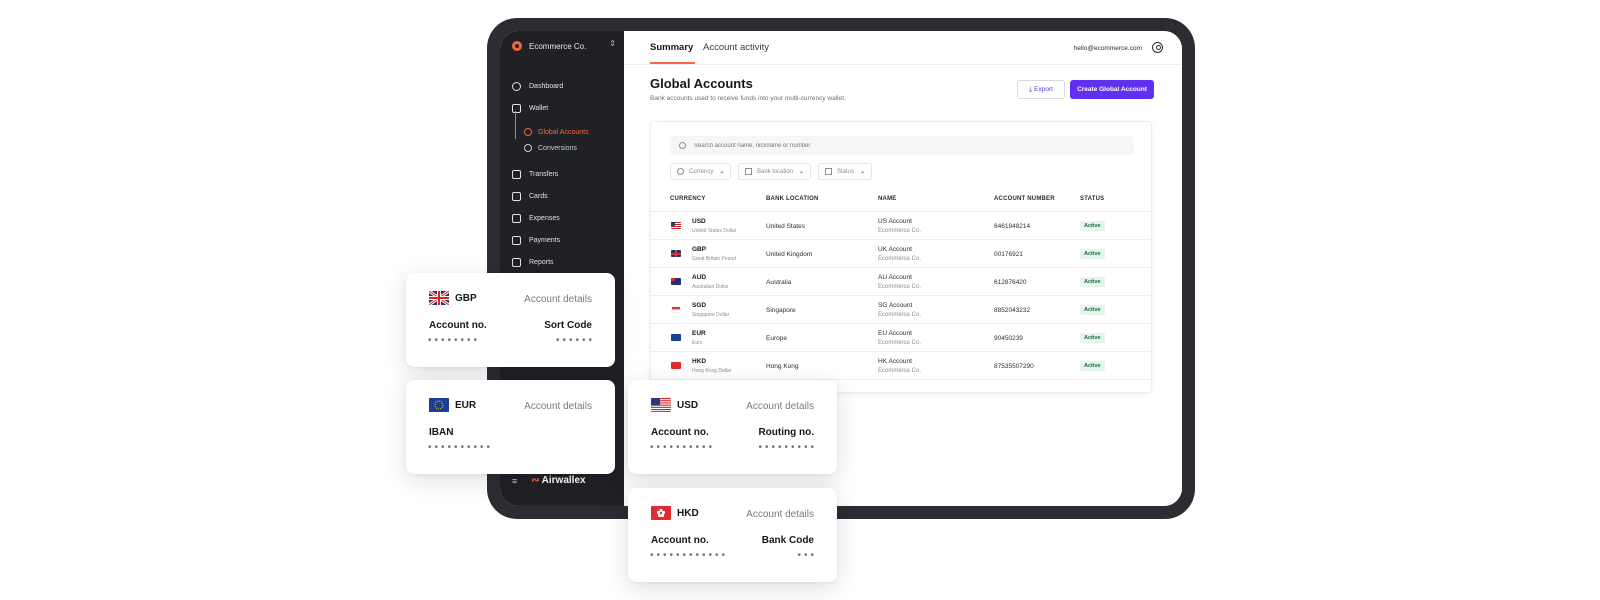  I want to click on bank-location: Australia, so click(779, 282).